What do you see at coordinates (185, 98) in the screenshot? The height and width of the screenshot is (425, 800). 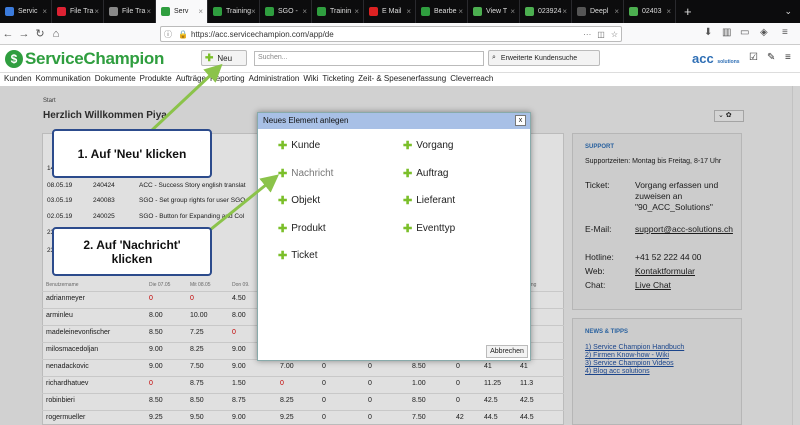 I see `arrow-to-new-button` at bounding box center [185, 98].